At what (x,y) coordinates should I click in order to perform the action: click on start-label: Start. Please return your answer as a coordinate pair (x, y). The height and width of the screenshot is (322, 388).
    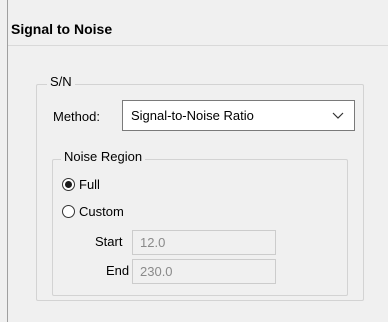
    Looking at the image, I should click on (109, 241).